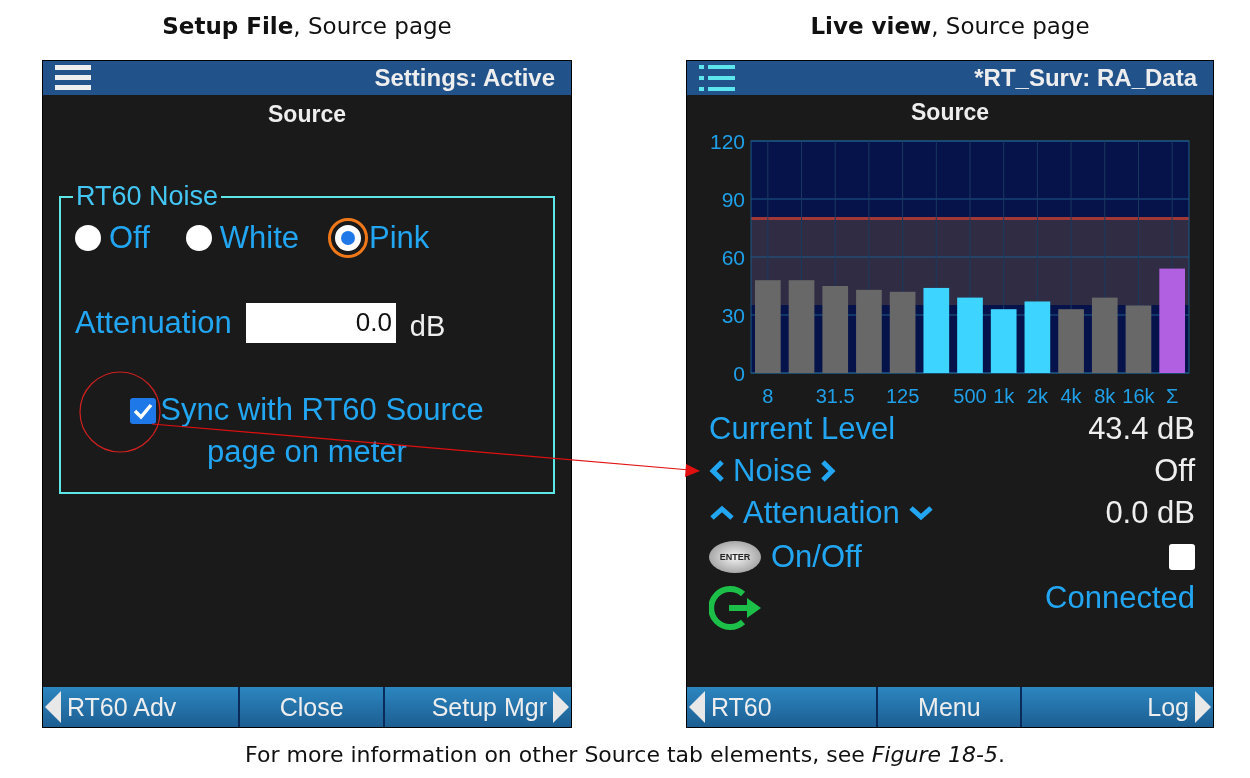 This screenshot has width=1250, height=778. I want to click on row-value: Off, so click(1174, 471).